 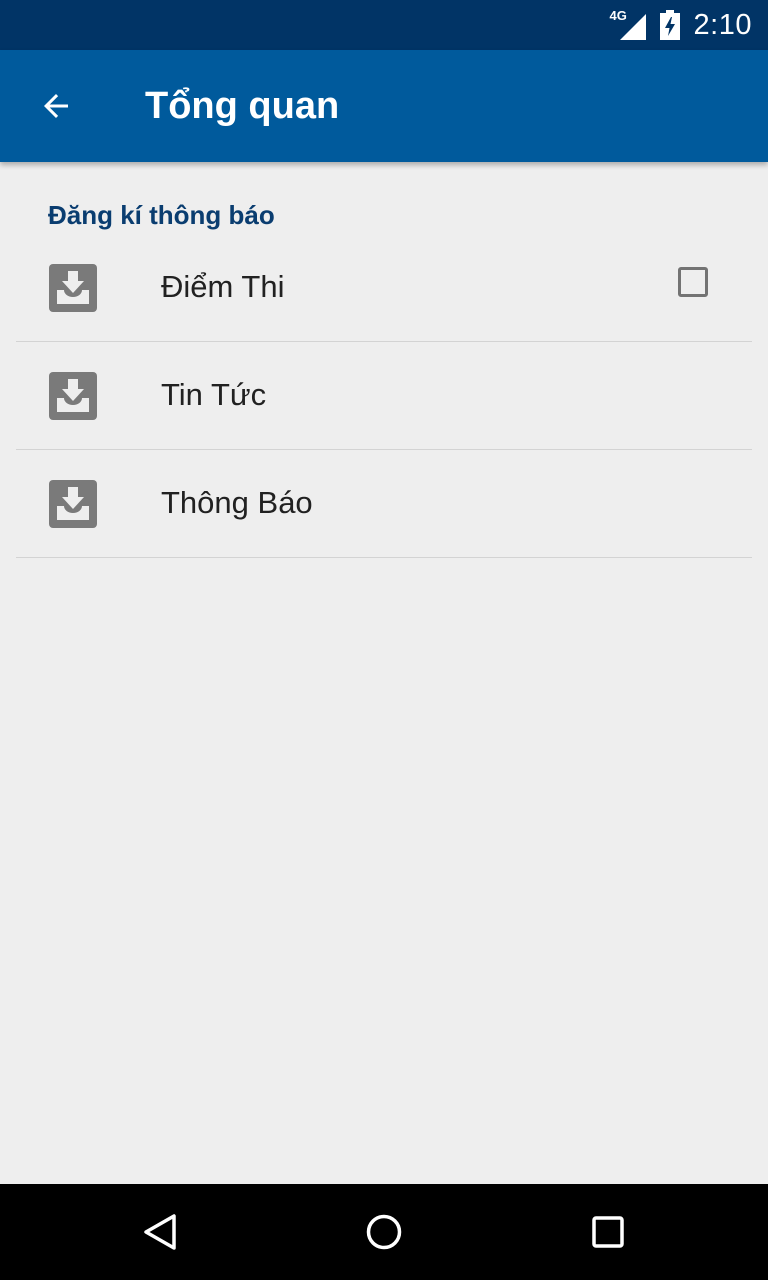 What do you see at coordinates (384, 25) in the screenshot?
I see `status-bar: 4G 2:10` at bounding box center [384, 25].